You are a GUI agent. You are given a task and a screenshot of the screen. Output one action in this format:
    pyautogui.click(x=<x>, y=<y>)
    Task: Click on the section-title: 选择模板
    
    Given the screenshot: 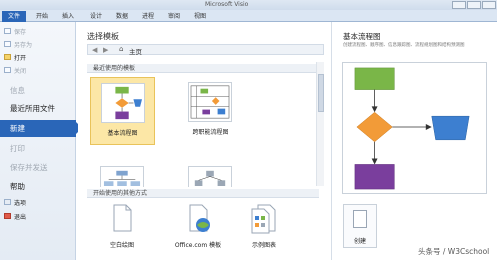 What is the action you would take?
    pyautogui.click(x=103, y=36)
    